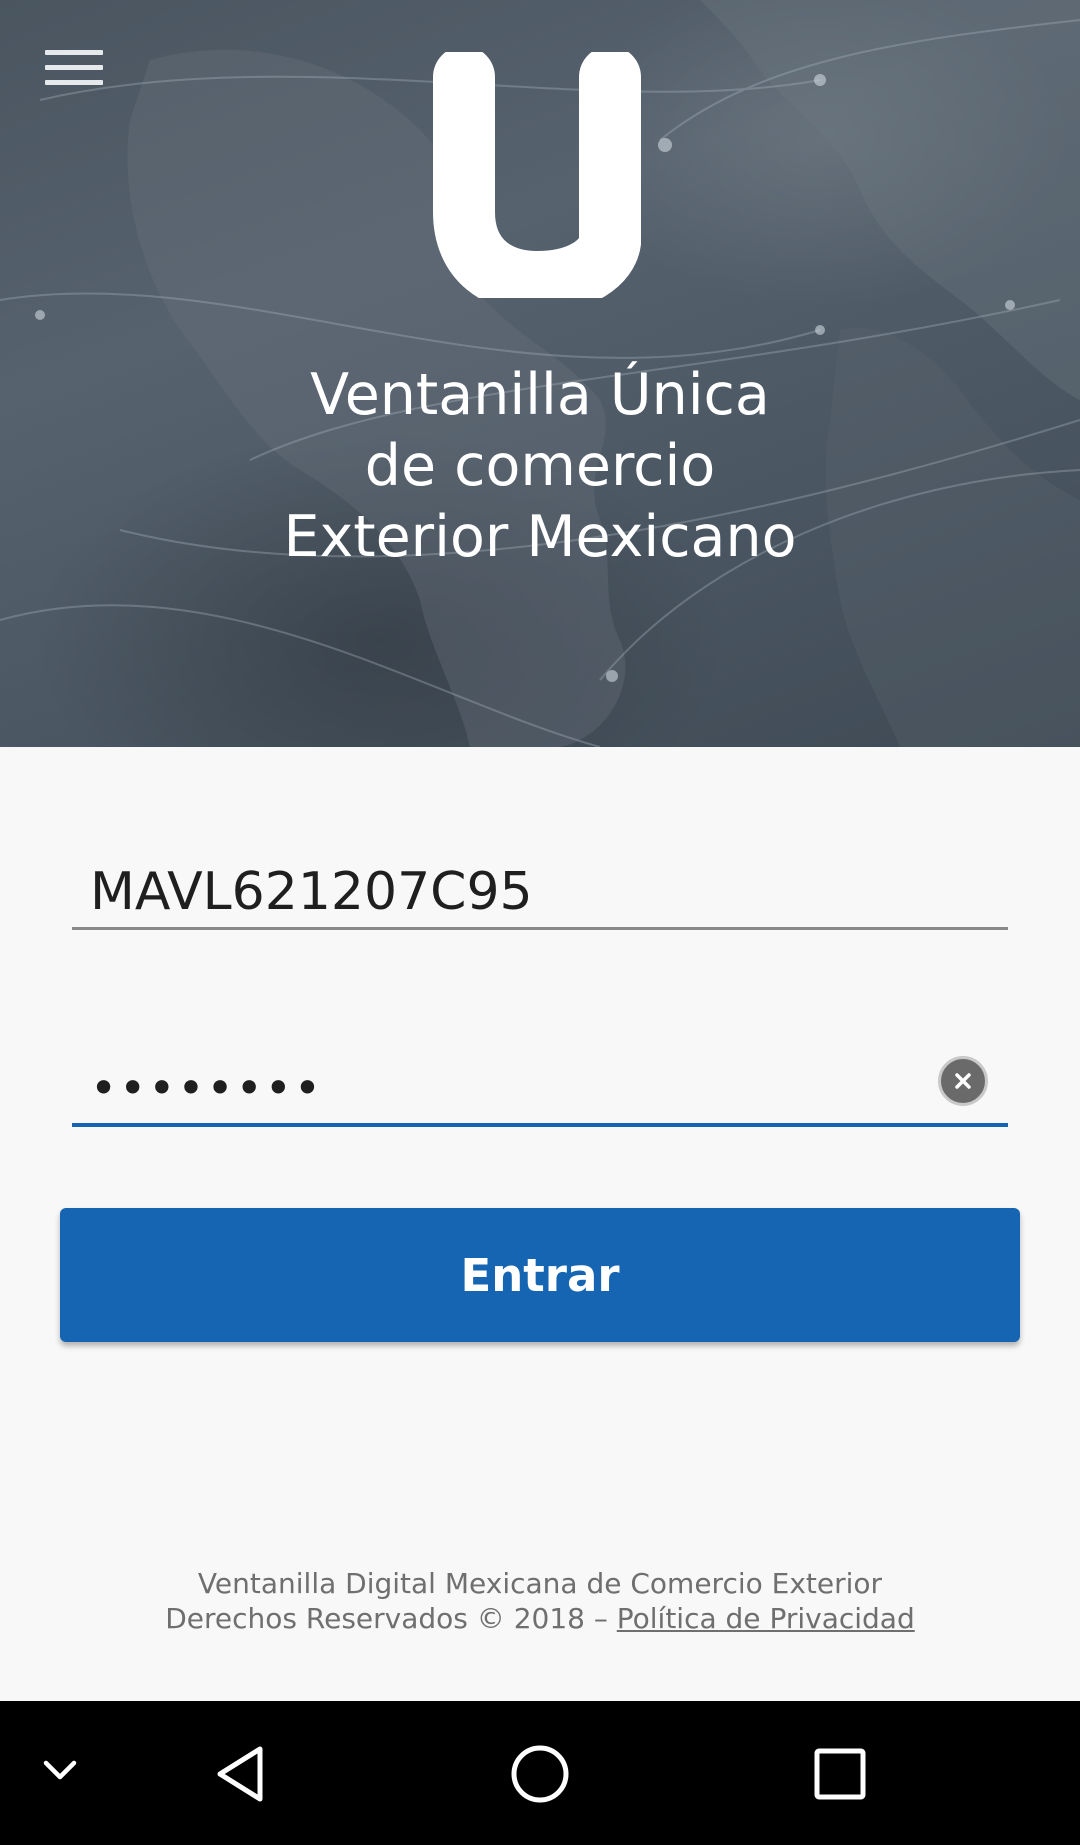 The width and height of the screenshot is (1080, 1845). I want to click on copyright-text: Derechos Reservados © 2018 –, so click(391, 1618).